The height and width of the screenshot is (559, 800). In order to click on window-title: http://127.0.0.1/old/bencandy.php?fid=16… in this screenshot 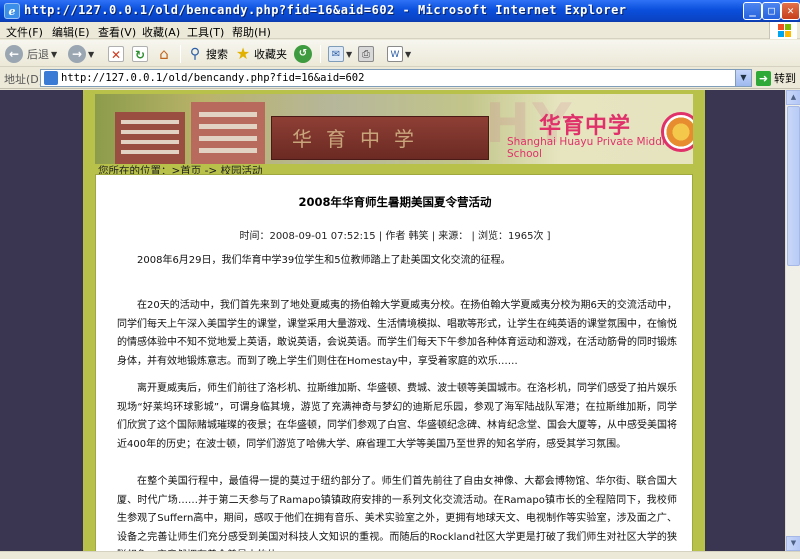, I will do `click(325, 10)`.